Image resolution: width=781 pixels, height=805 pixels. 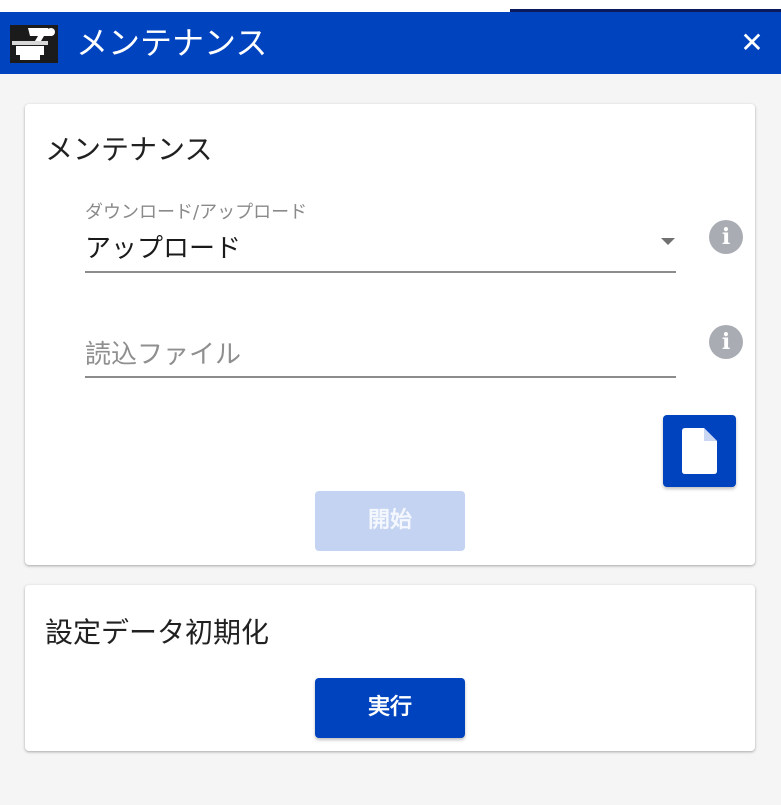 I want to click on start-button: 開始, so click(x=390, y=521).